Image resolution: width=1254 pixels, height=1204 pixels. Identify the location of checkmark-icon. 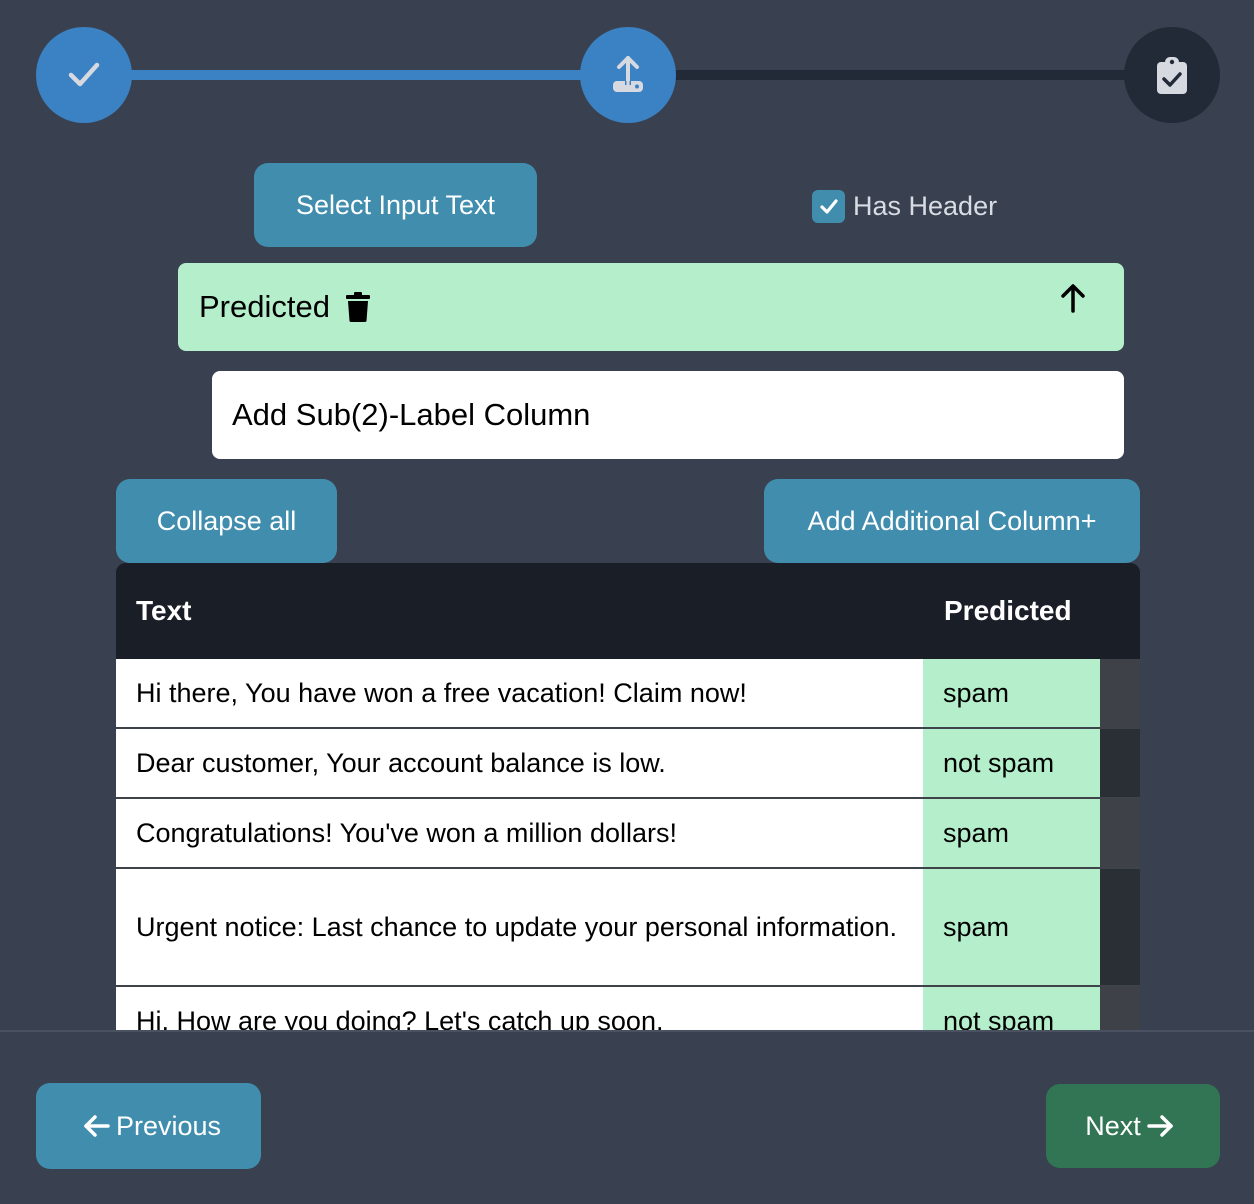
(828, 206).